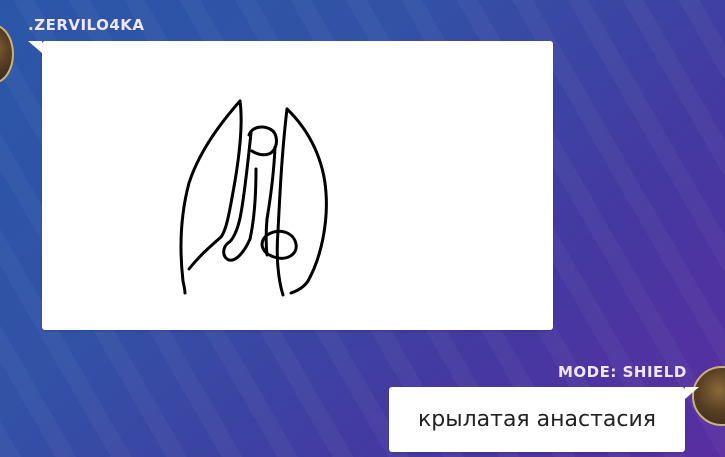  Describe the element at coordinates (270, 201) in the screenshot. I see `drawing-stroke-right-shaft` at that location.